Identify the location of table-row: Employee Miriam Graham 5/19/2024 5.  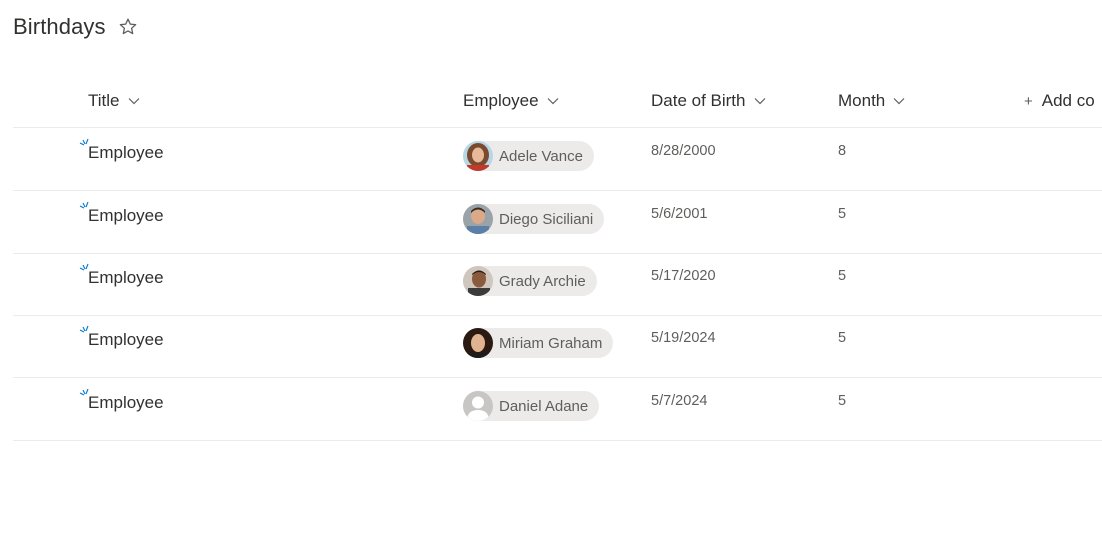
(557, 346).